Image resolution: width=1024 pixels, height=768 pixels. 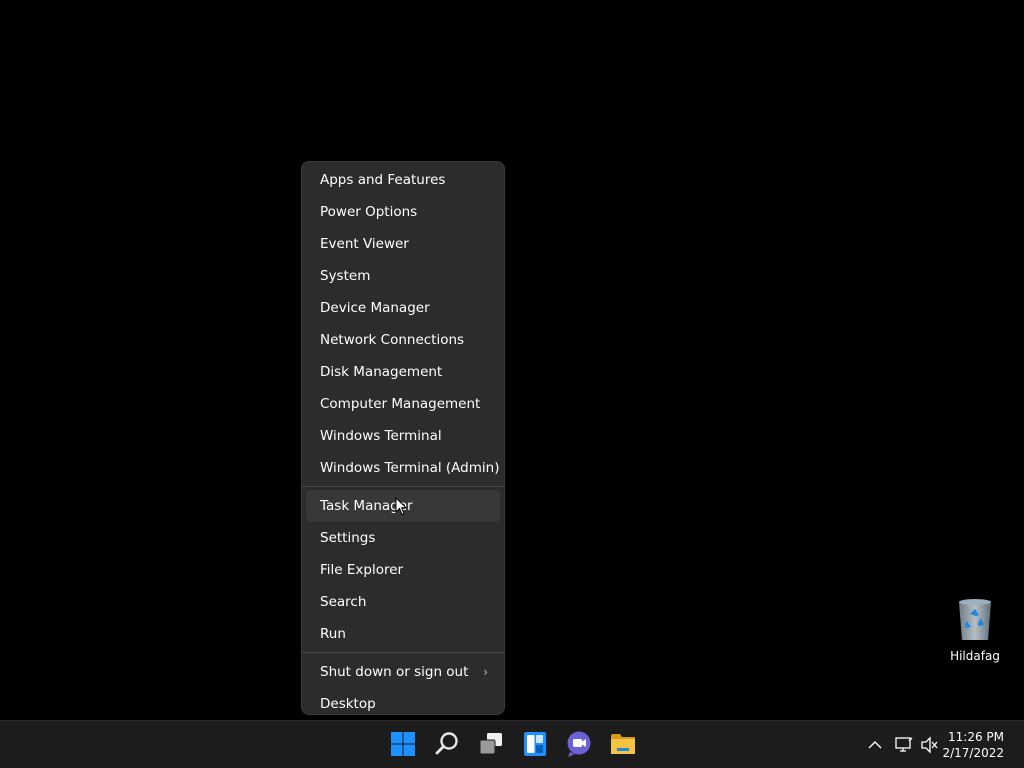 What do you see at coordinates (403, 308) in the screenshot?
I see `menu-item-device-manager: Device Manager` at bounding box center [403, 308].